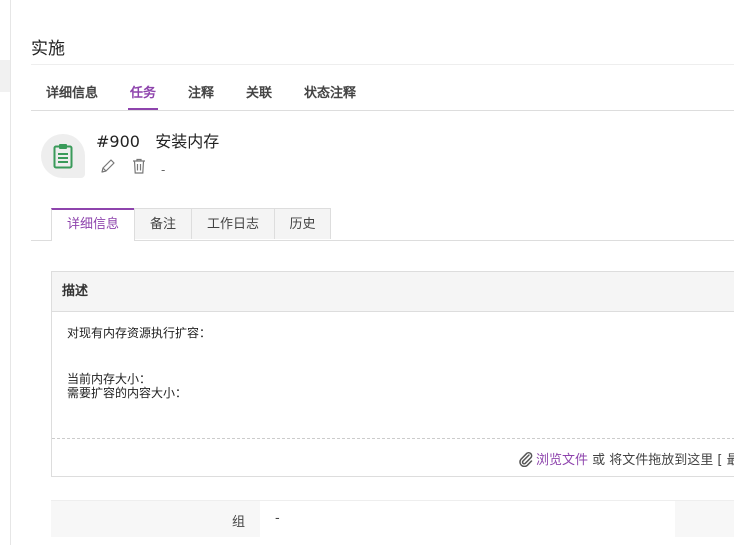 The image size is (734, 545). What do you see at coordinates (163, 223) in the screenshot?
I see `subtab-notes: 备注` at bounding box center [163, 223].